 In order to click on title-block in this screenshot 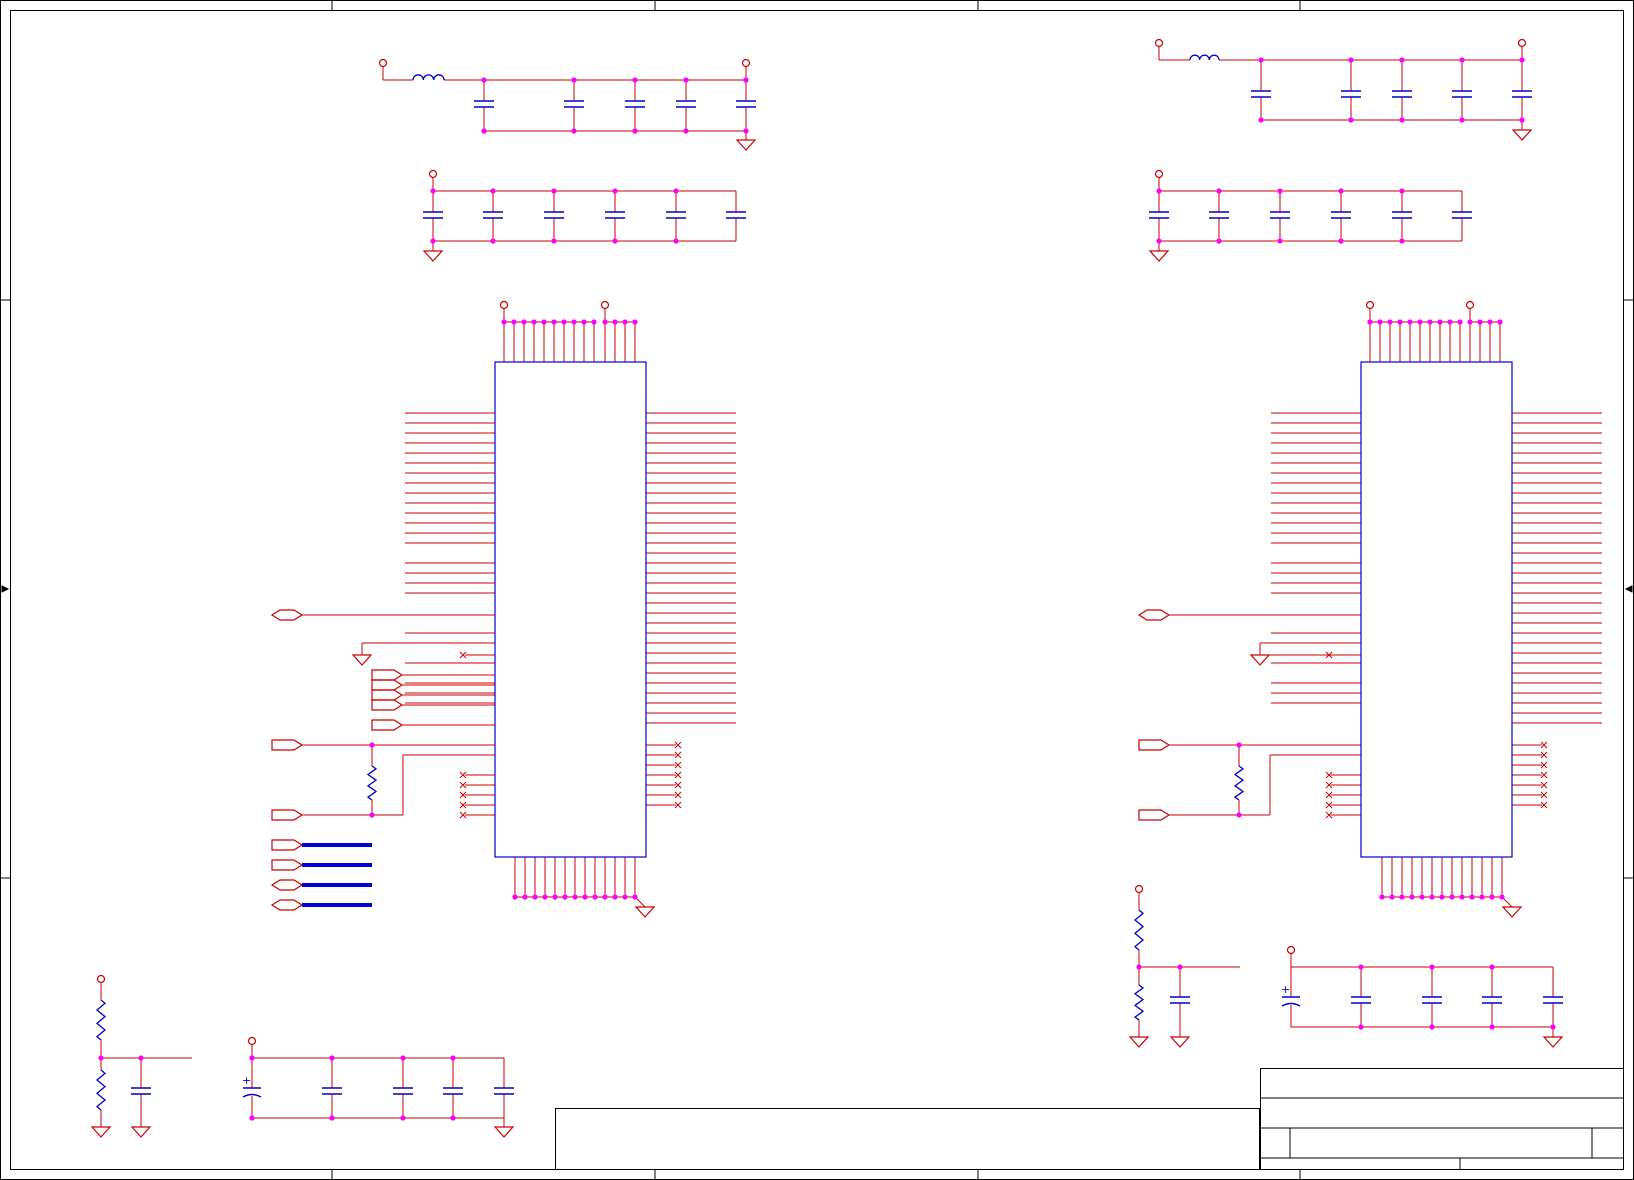, I will do `click(1089, 1119)`.